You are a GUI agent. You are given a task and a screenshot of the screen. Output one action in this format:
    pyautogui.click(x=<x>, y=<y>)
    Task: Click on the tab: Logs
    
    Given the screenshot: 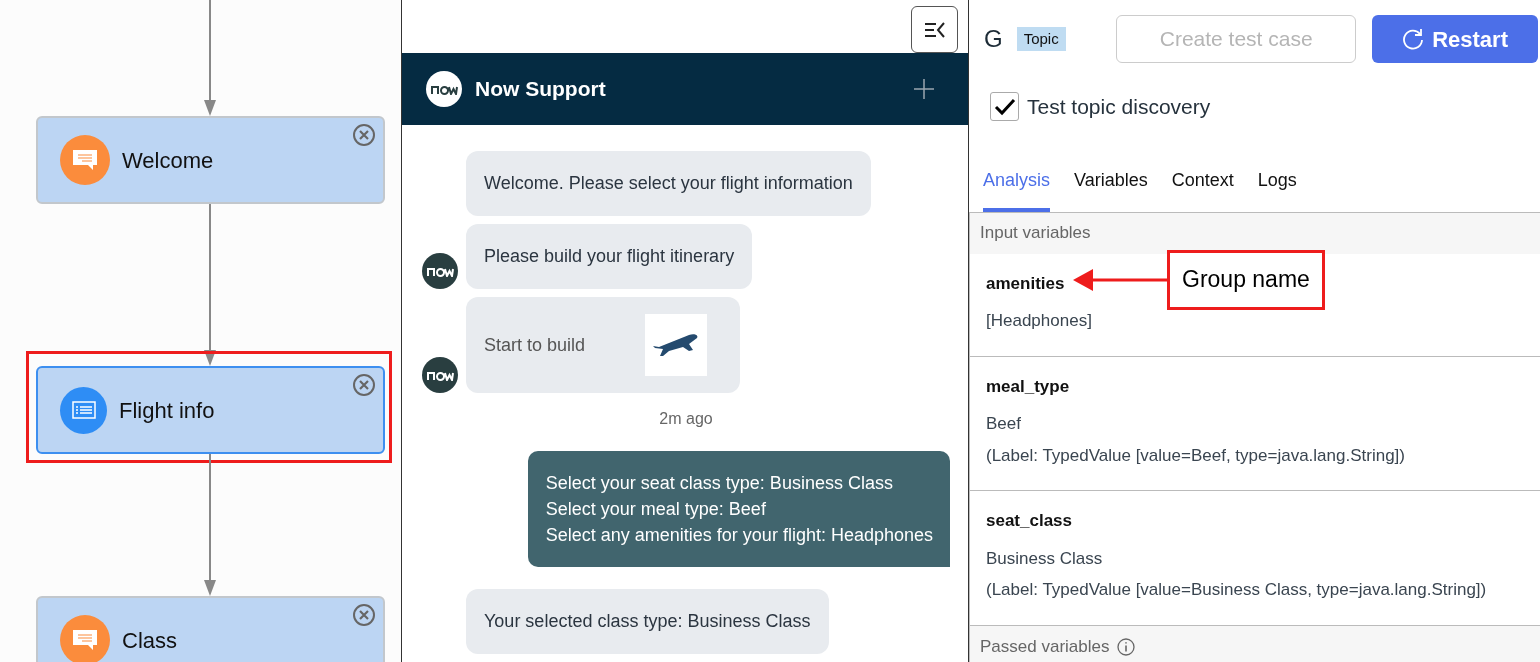 What is the action you would take?
    pyautogui.click(x=1277, y=189)
    